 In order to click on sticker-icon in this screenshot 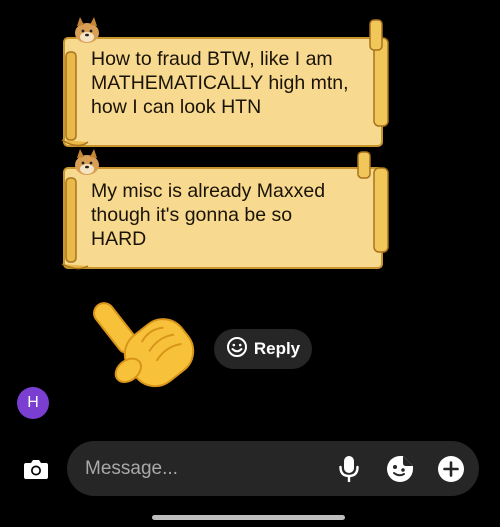, I will do `click(400, 469)`.